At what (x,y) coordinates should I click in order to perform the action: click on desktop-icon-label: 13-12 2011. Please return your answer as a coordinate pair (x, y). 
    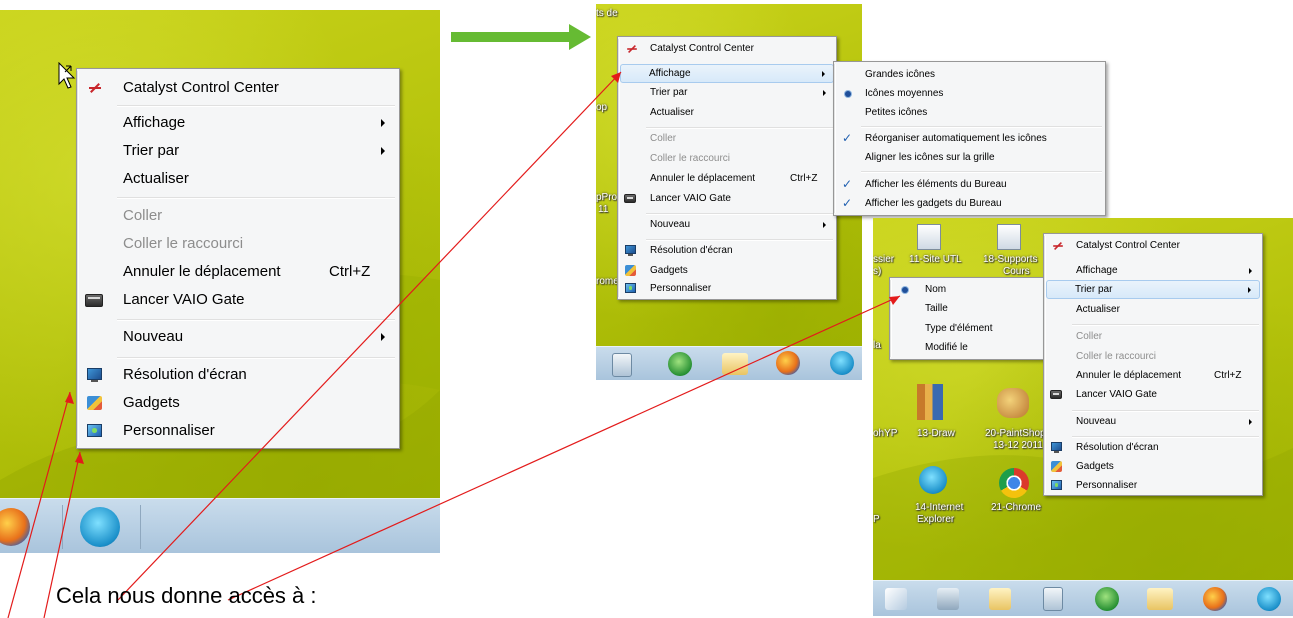
    Looking at the image, I should click on (1018, 446).